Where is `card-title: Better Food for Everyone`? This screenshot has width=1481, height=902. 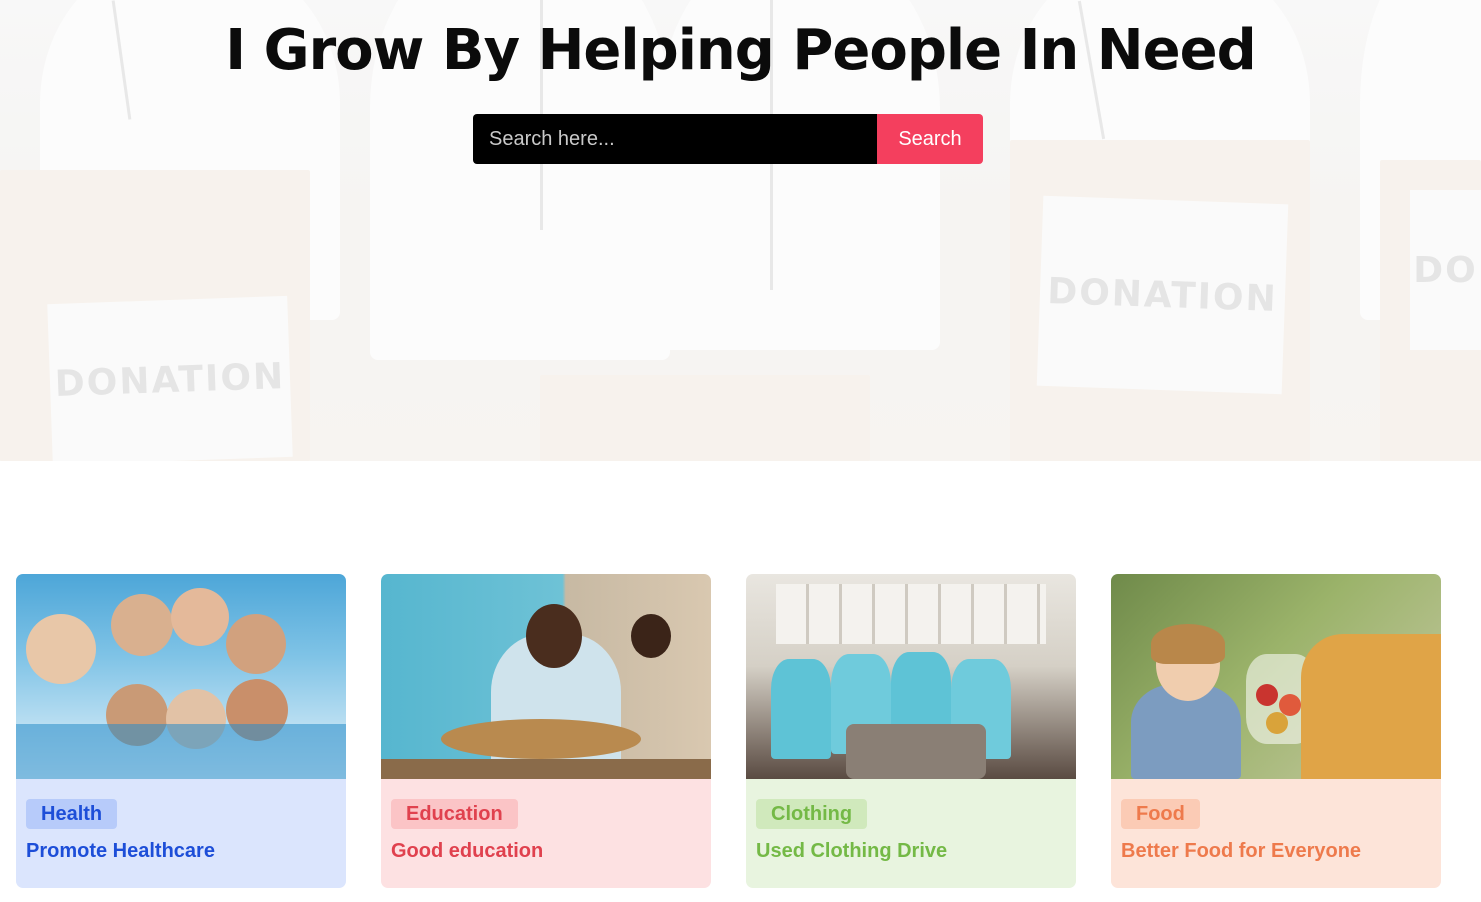 card-title: Better Food for Everyone is located at coordinates (1241, 851).